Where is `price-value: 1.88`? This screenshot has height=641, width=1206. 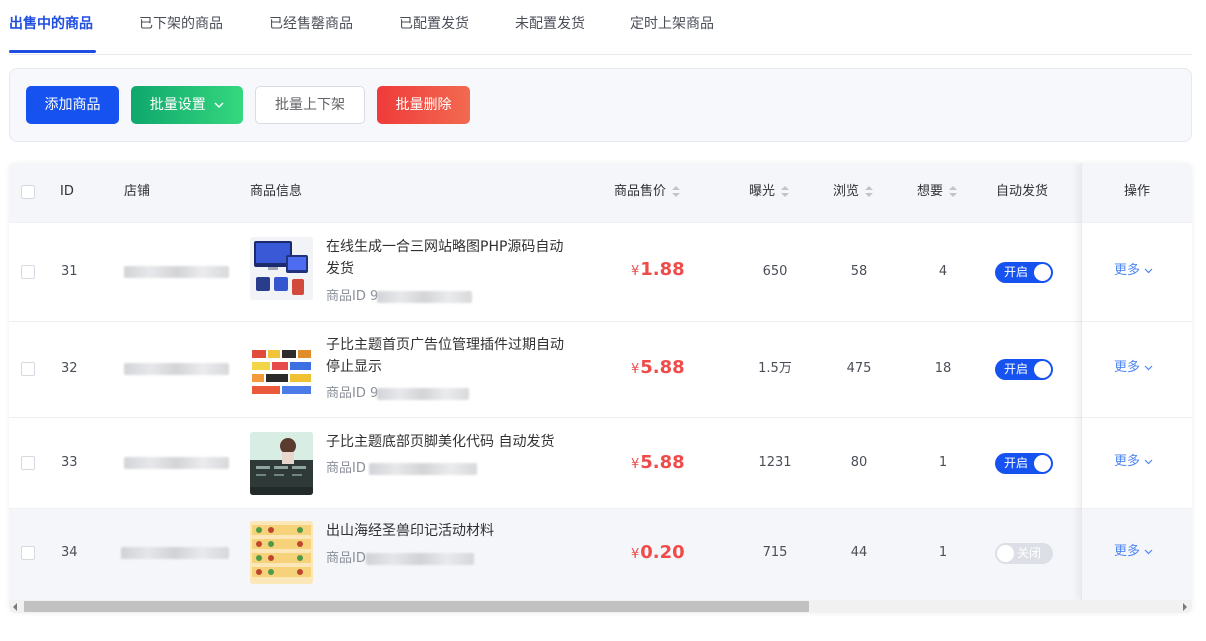 price-value: 1.88 is located at coordinates (662, 269).